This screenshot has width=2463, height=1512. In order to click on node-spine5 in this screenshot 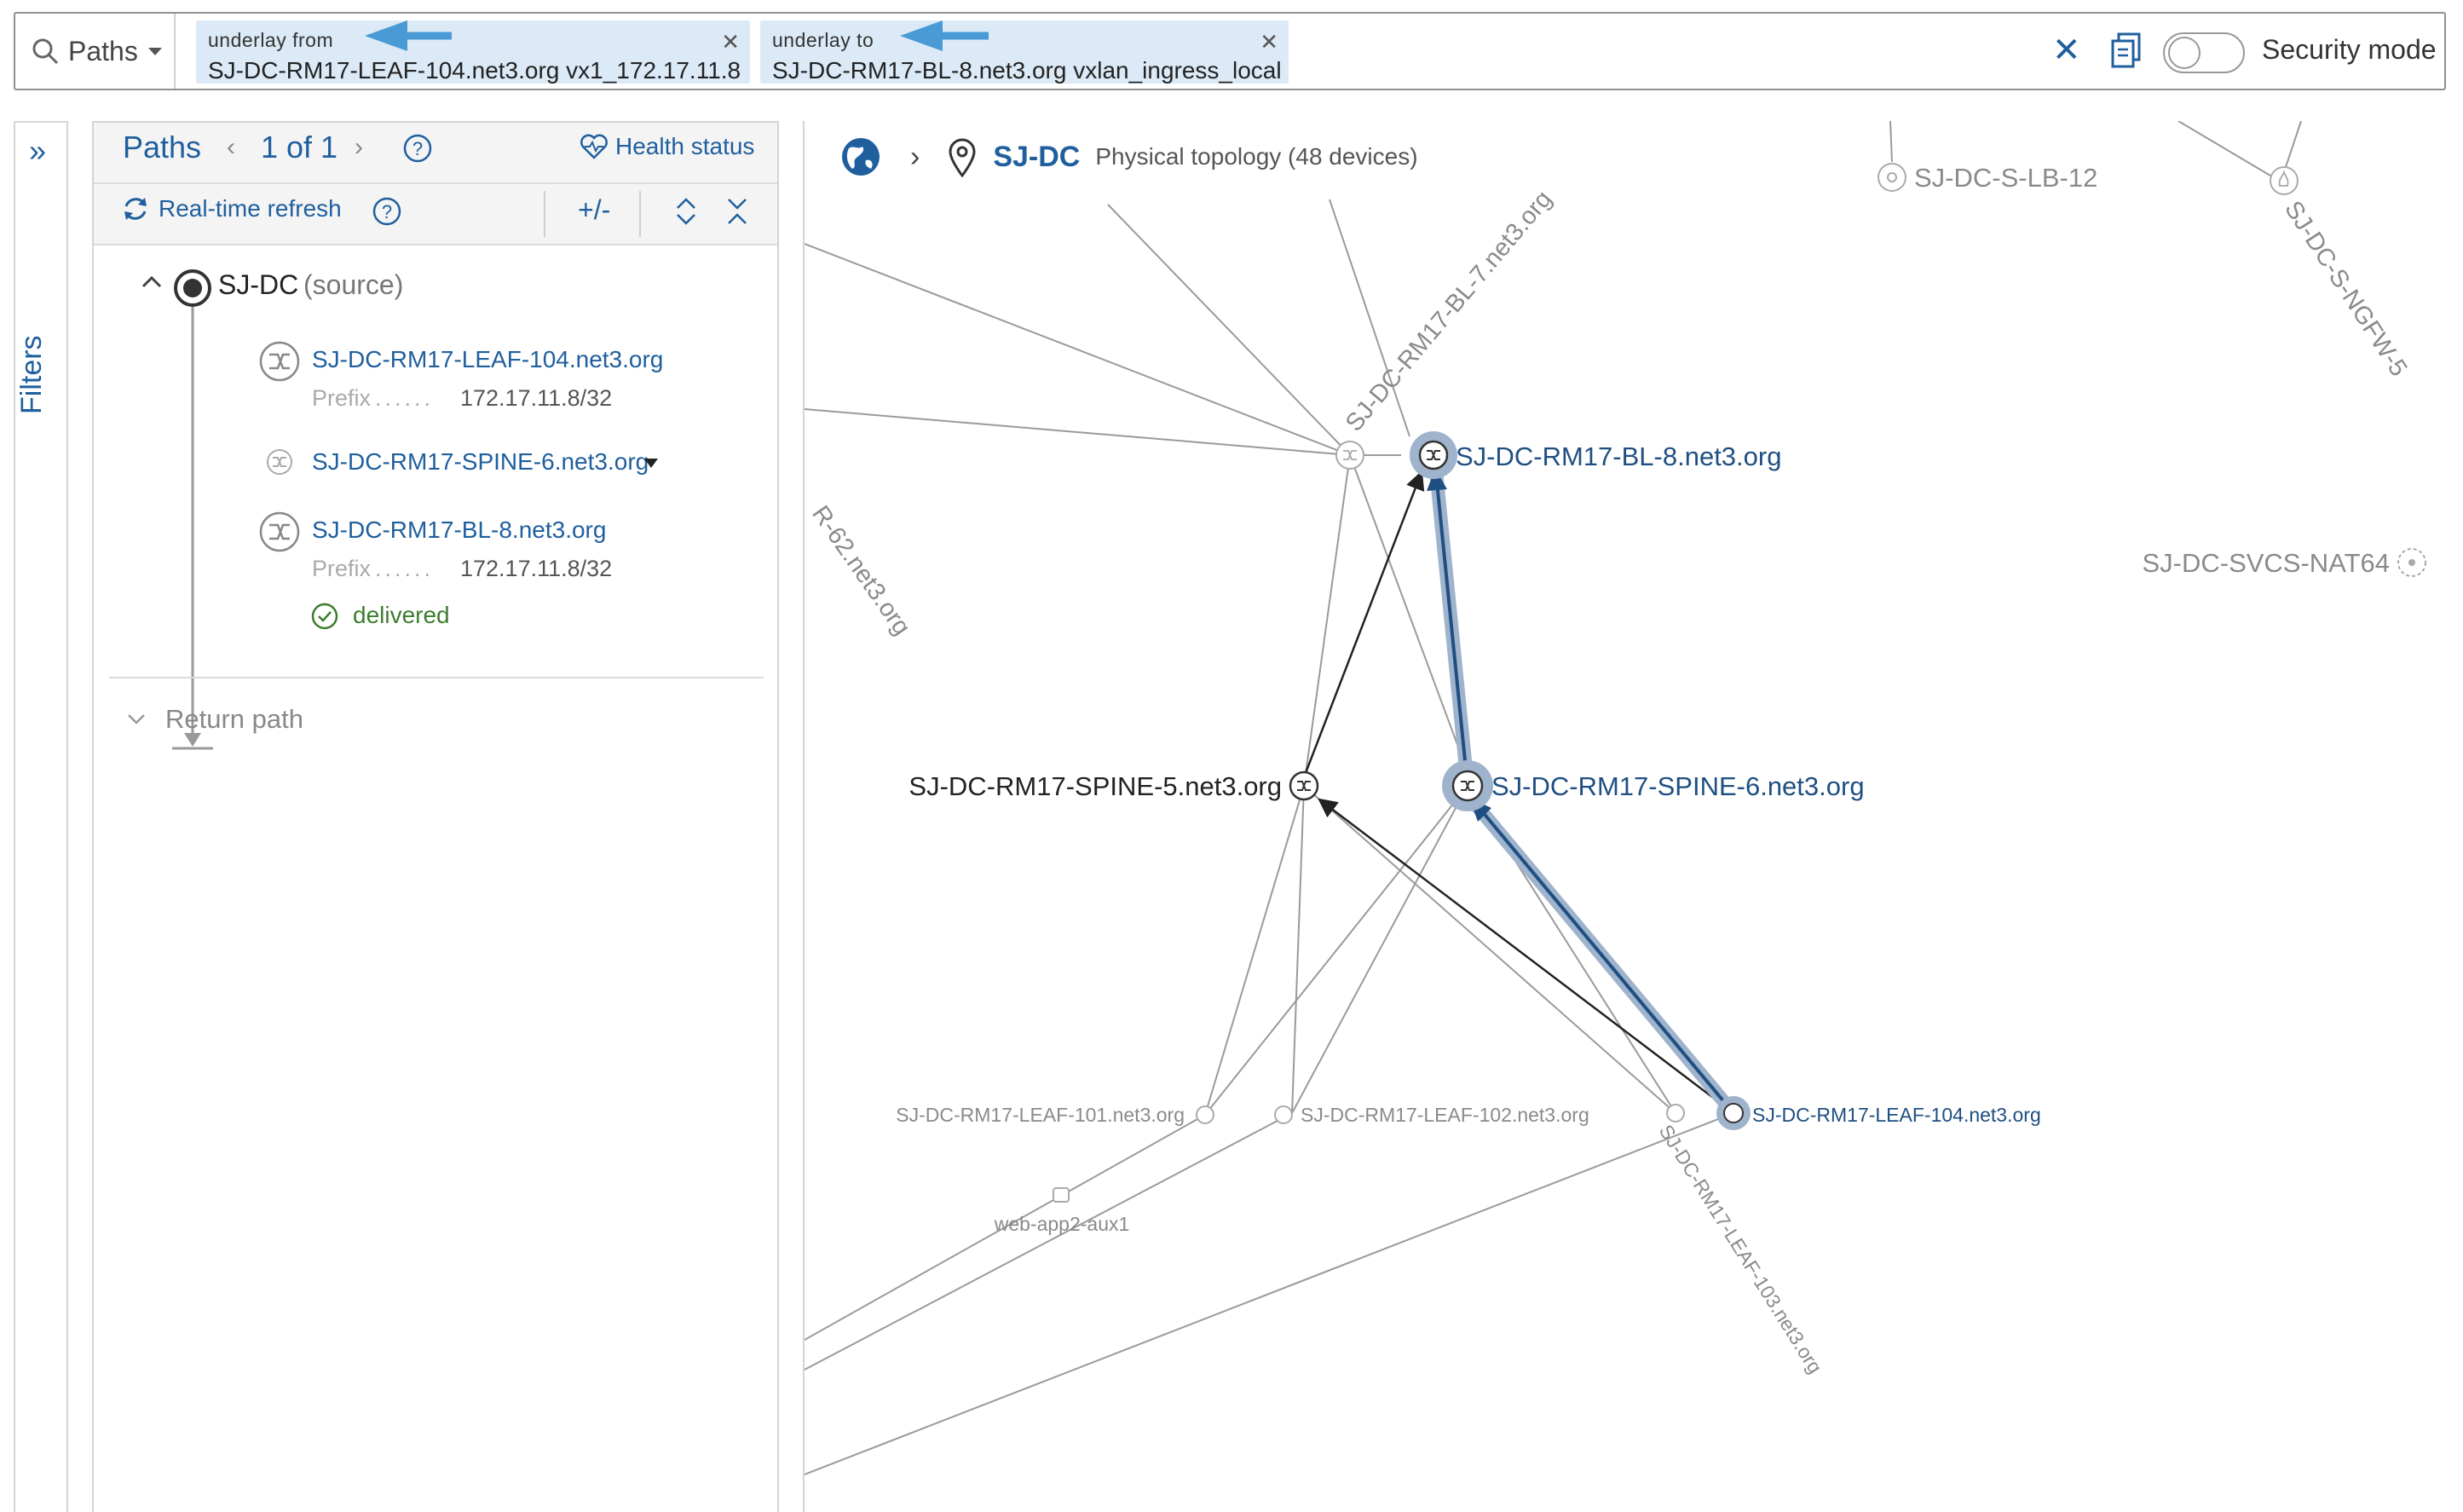, I will do `click(1304, 785)`.